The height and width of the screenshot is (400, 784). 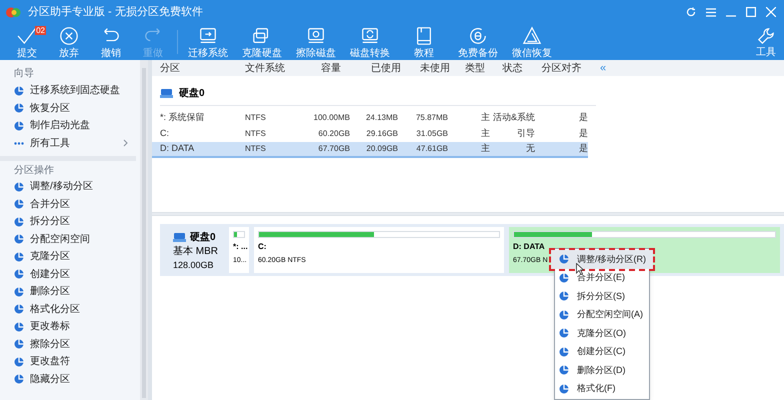 What do you see at coordinates (334, 149) in the screenshot?
I see `table-cell-text: 67.70GB` at bounding box center [334, 149].